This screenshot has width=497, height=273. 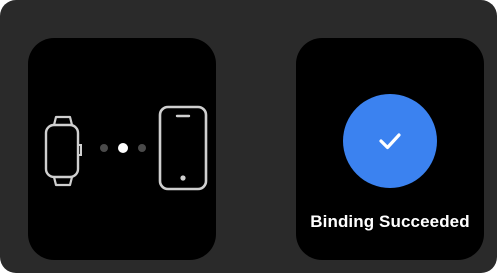 I want to click on binding-status-text: Binding Succeeded, so click(x=390, y=221).